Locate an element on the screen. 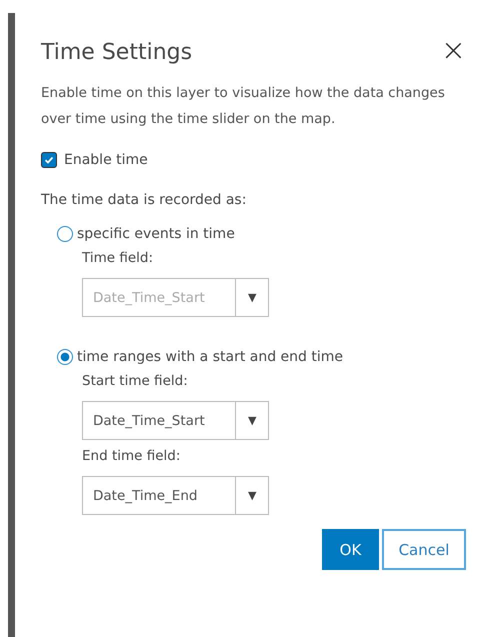 This screenshot has width=494, height=637. dropdown-field: Date_Time_End ▼ is located at coordinates (176, 495).